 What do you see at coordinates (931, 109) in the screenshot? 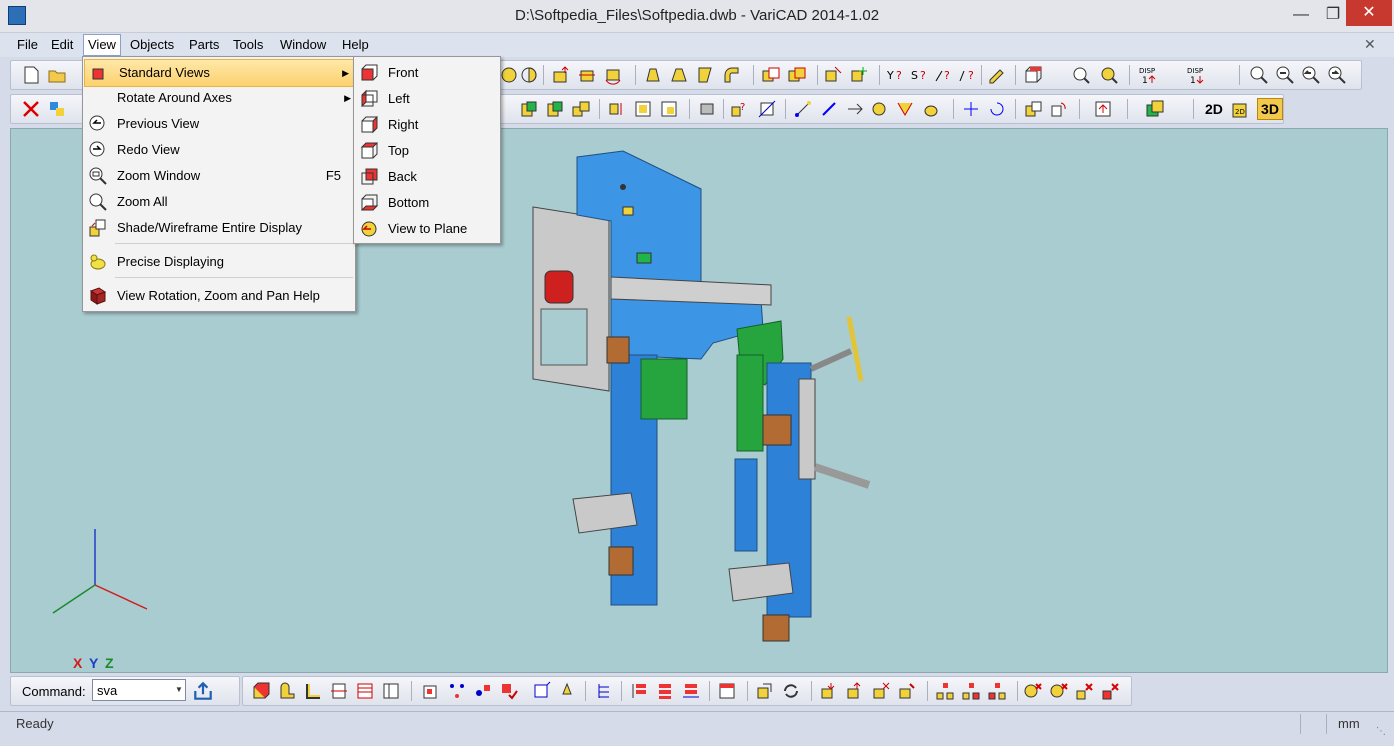
I see `constraint-f-icon` at bounding box center [931, 109].